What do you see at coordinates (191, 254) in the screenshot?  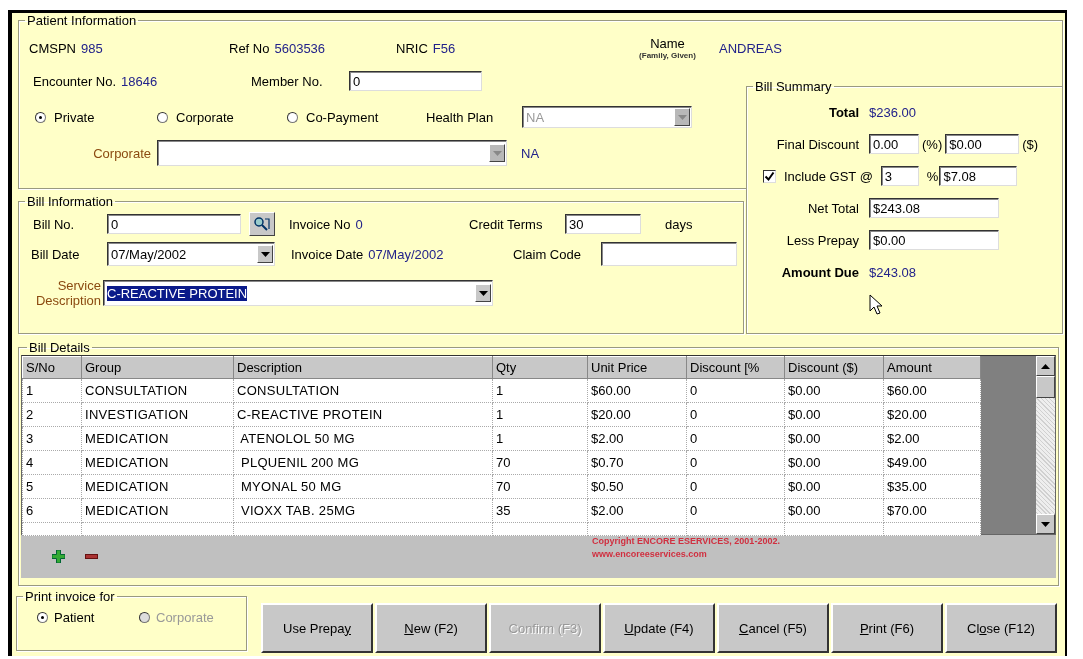 I see `date-dropdown: 07/May/2002` at bounding box center [191, 254].